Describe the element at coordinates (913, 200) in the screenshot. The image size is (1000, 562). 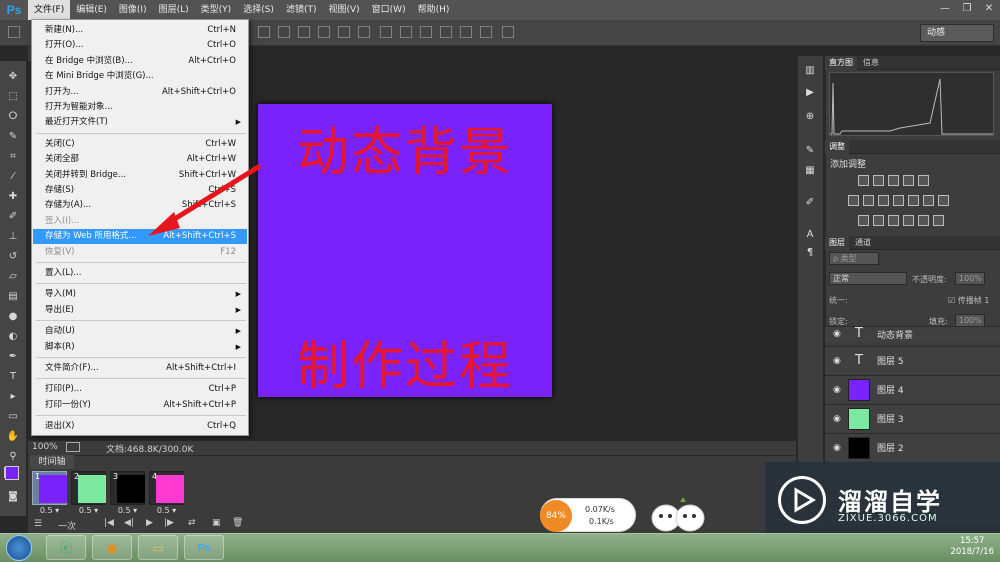
I see `channel-mixer-icon` at that location.